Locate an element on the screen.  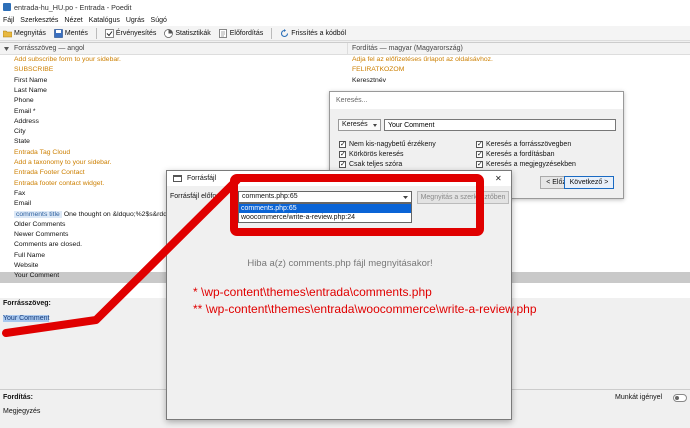
highlight-rectangle is located at coordinates (357, 205).